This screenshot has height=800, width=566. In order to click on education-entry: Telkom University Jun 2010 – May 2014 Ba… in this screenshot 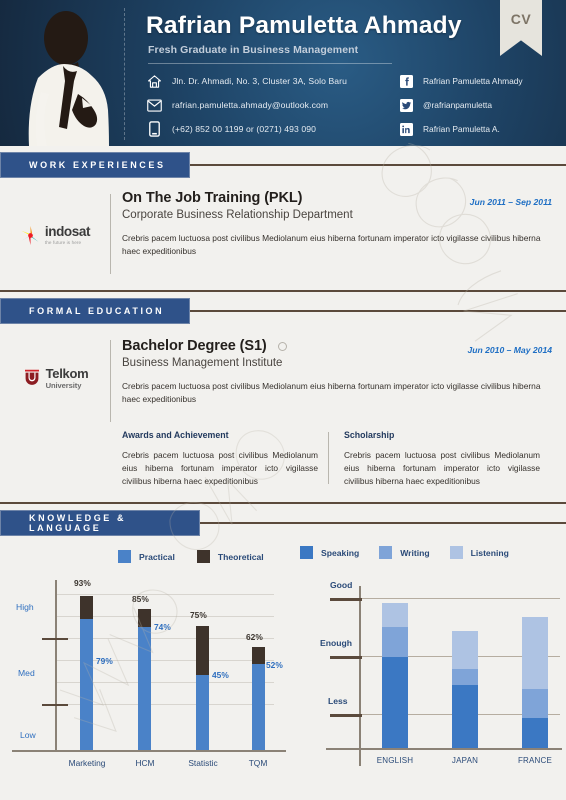, I will do `click(283, 384)`.